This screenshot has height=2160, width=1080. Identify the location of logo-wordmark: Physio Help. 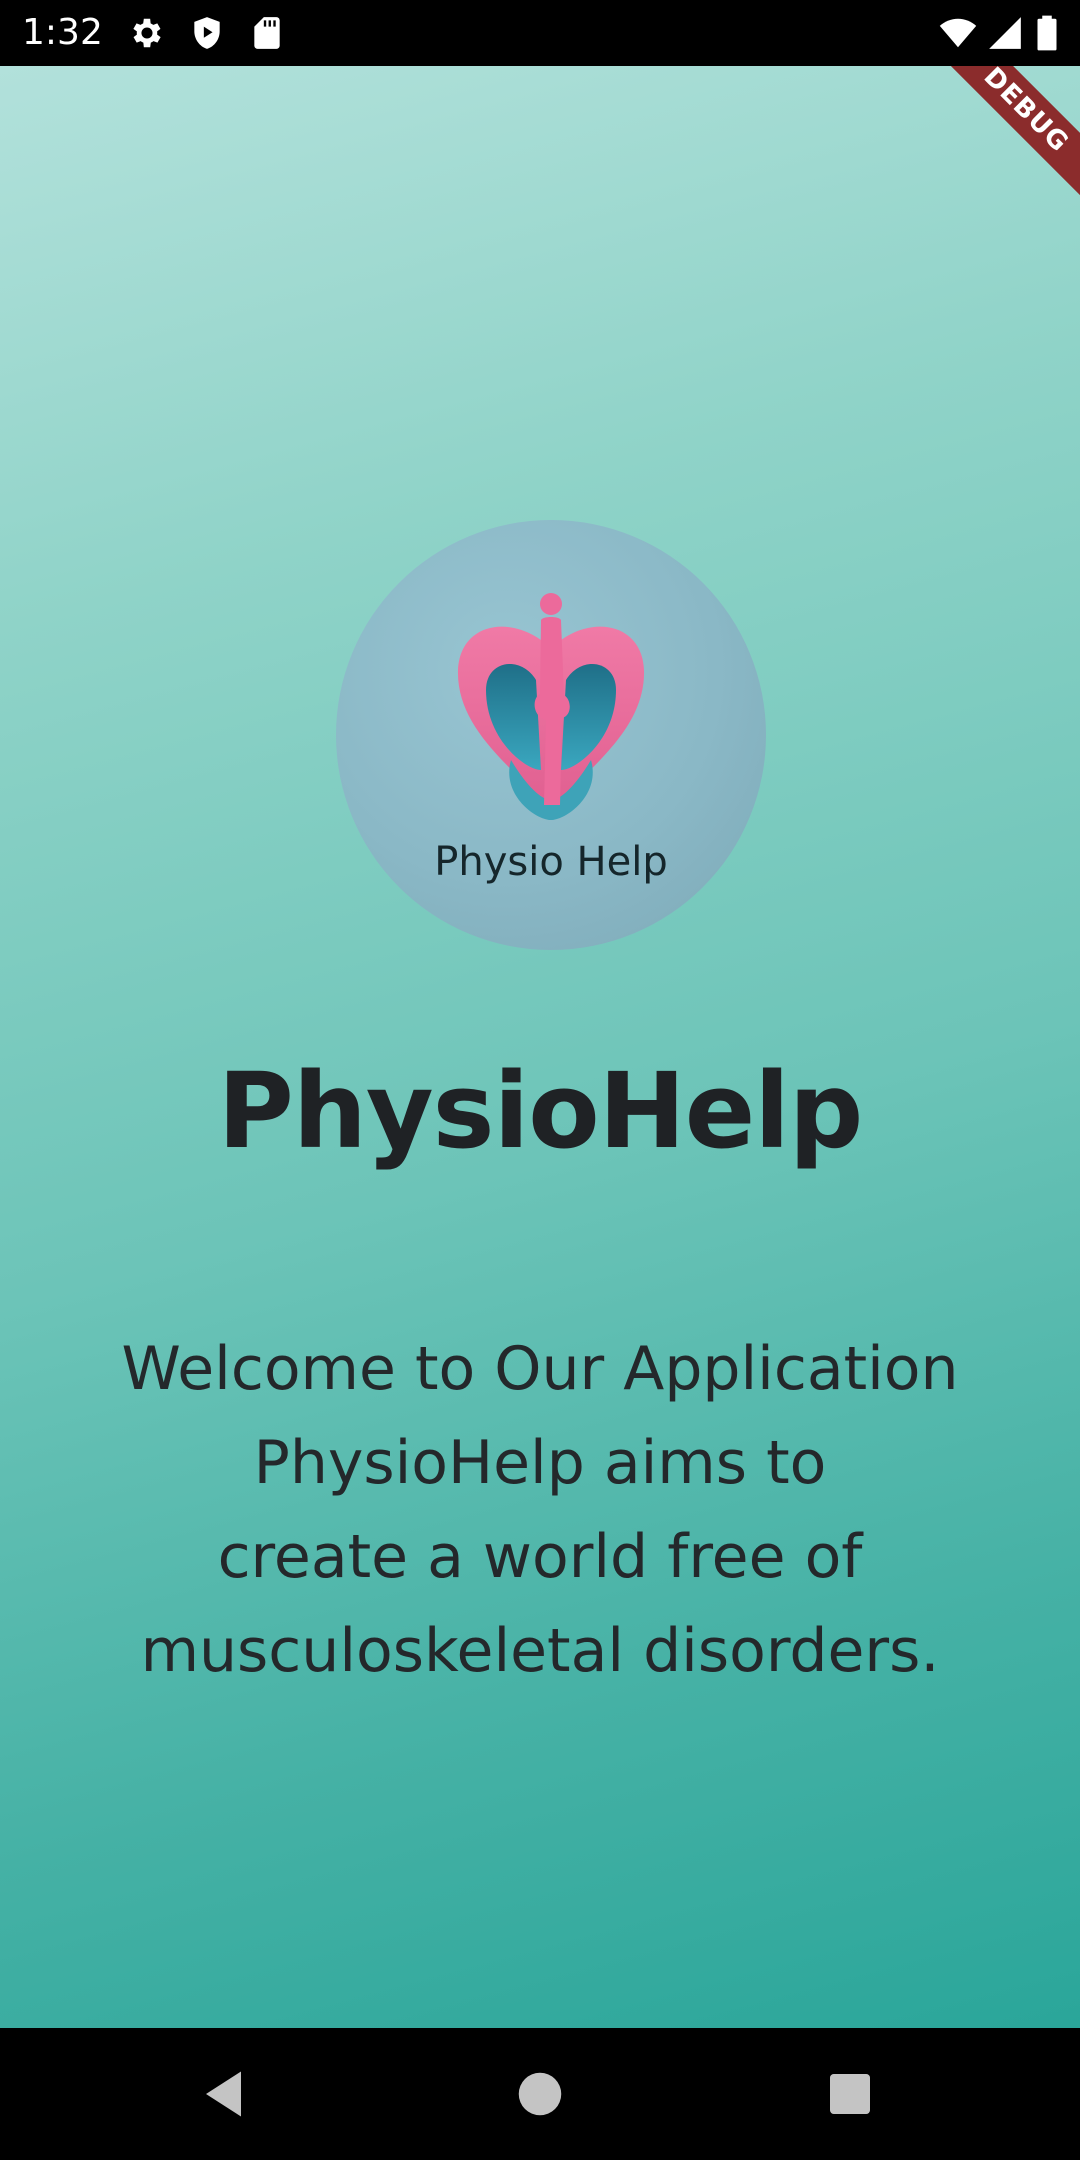
(550, 862).